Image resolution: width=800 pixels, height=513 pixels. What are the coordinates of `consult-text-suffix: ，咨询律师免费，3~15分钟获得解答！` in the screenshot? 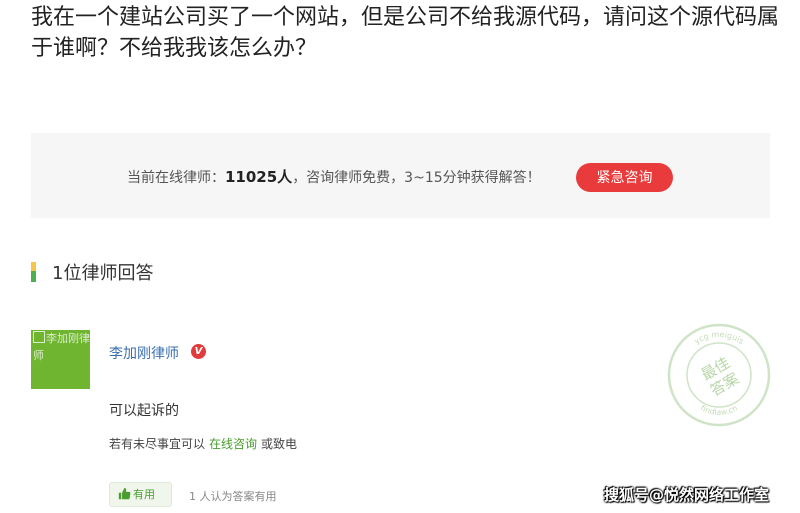 It's located at (416, 178).